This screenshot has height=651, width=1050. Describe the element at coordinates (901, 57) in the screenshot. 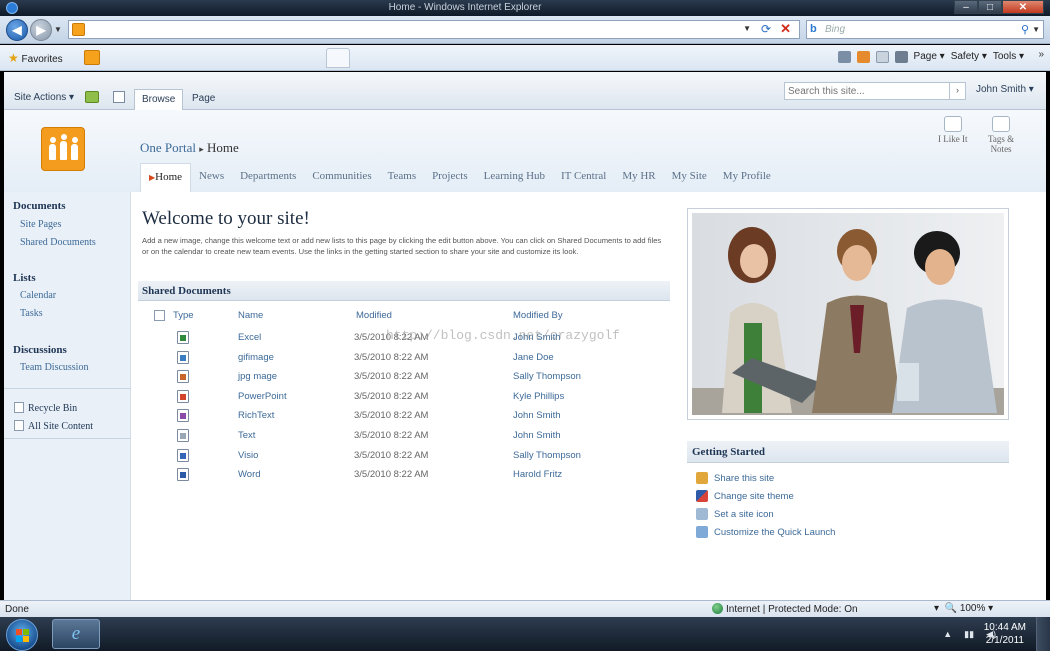

I see `print-icon` at that location.